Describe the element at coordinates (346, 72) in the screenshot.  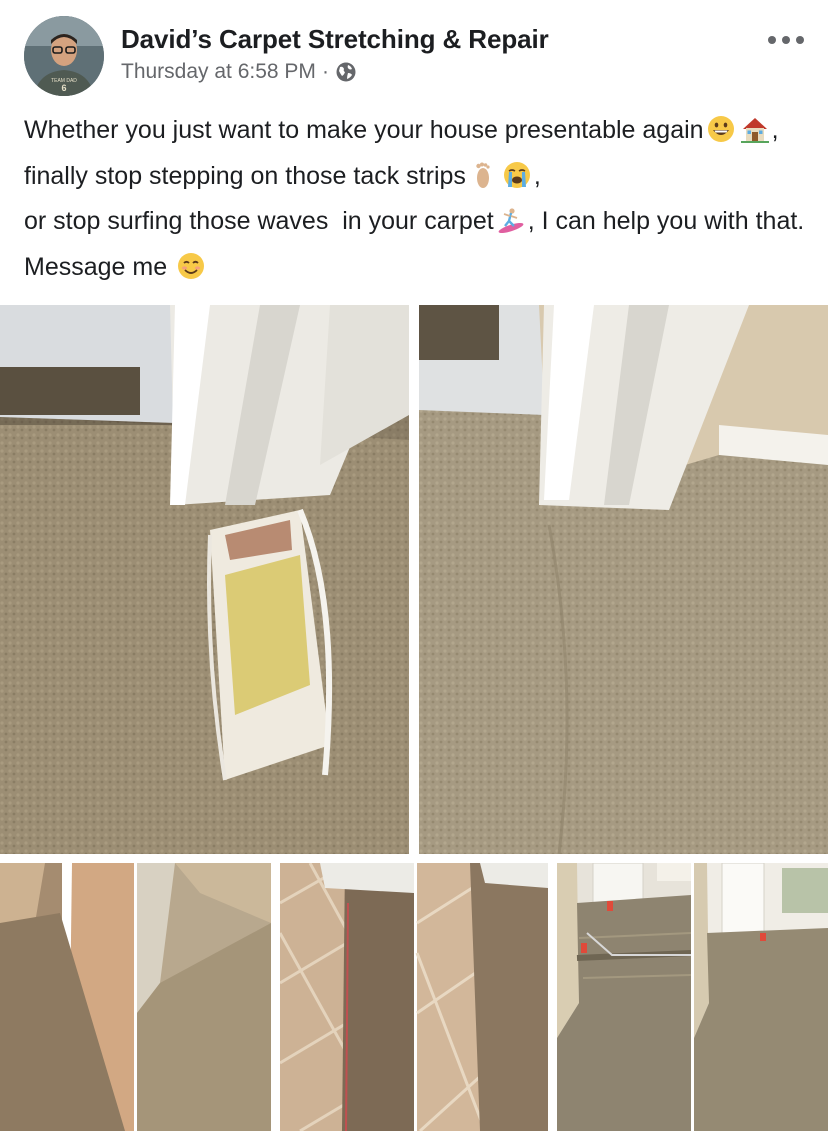
I see `globe-icon` at that location.